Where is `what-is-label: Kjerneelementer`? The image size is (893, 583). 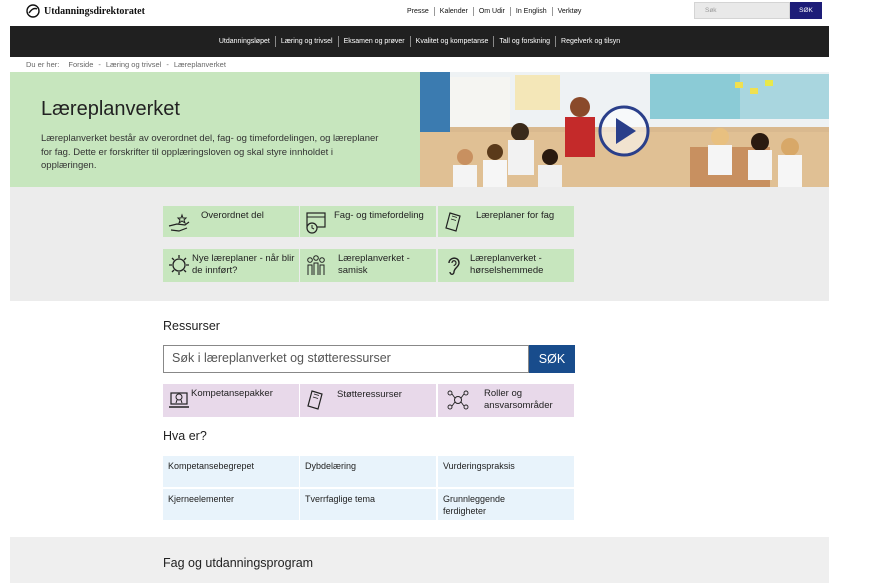 what-is-label: Kjerneelementer is located at coordinates (201, 499).